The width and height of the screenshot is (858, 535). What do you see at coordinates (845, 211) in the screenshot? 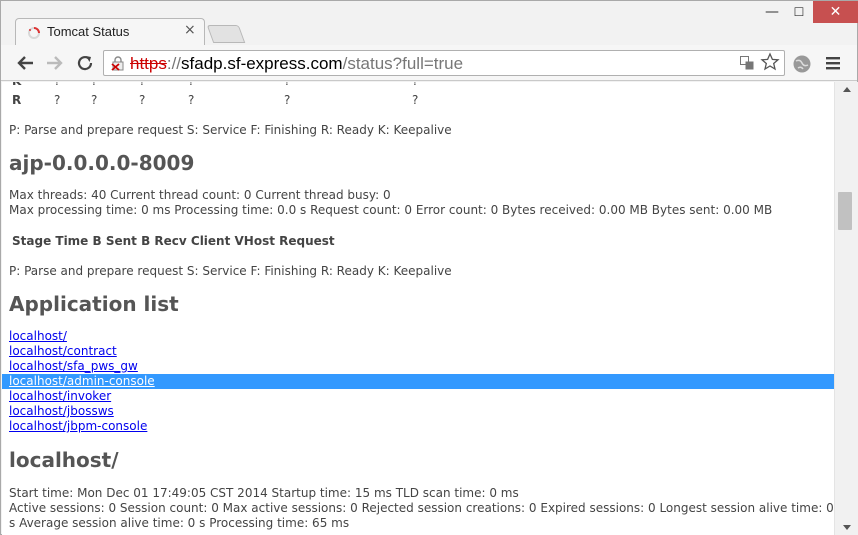
I see `scrollbar-thumb` at bounding box center [845, 211].